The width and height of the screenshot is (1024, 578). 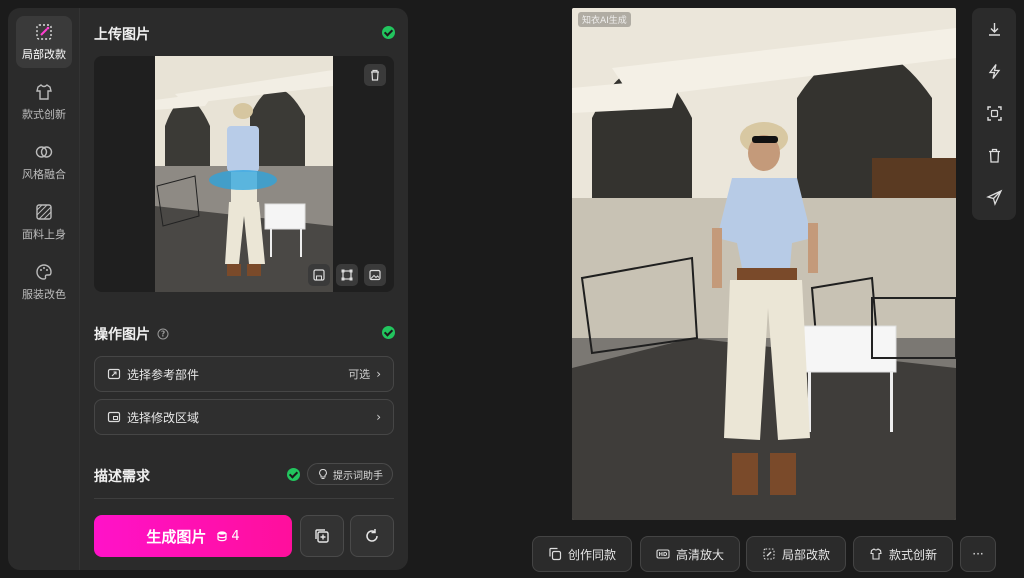 What do you see at coordinates (44, 102) in the screenshot?
I see `rail-item-style-innovation: 款式创新` at bounding box center [44, 102].